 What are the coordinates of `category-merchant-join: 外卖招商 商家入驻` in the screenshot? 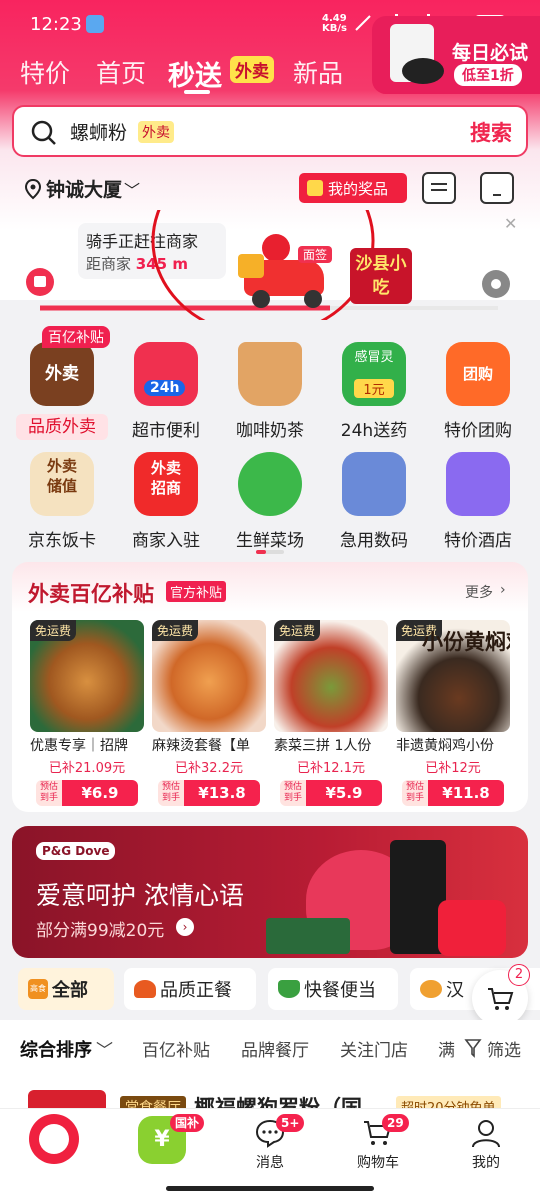 It's located at (166, 501).